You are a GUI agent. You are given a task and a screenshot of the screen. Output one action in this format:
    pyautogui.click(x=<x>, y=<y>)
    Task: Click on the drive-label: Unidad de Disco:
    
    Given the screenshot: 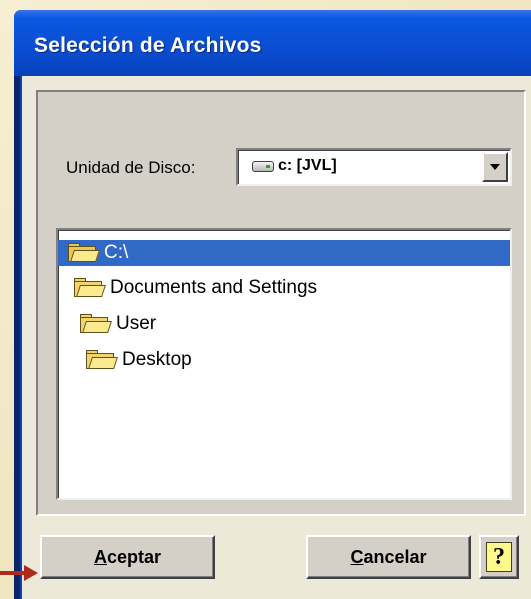 What is the action you would take?
    pyautogui.click(x=131, y=167)
    